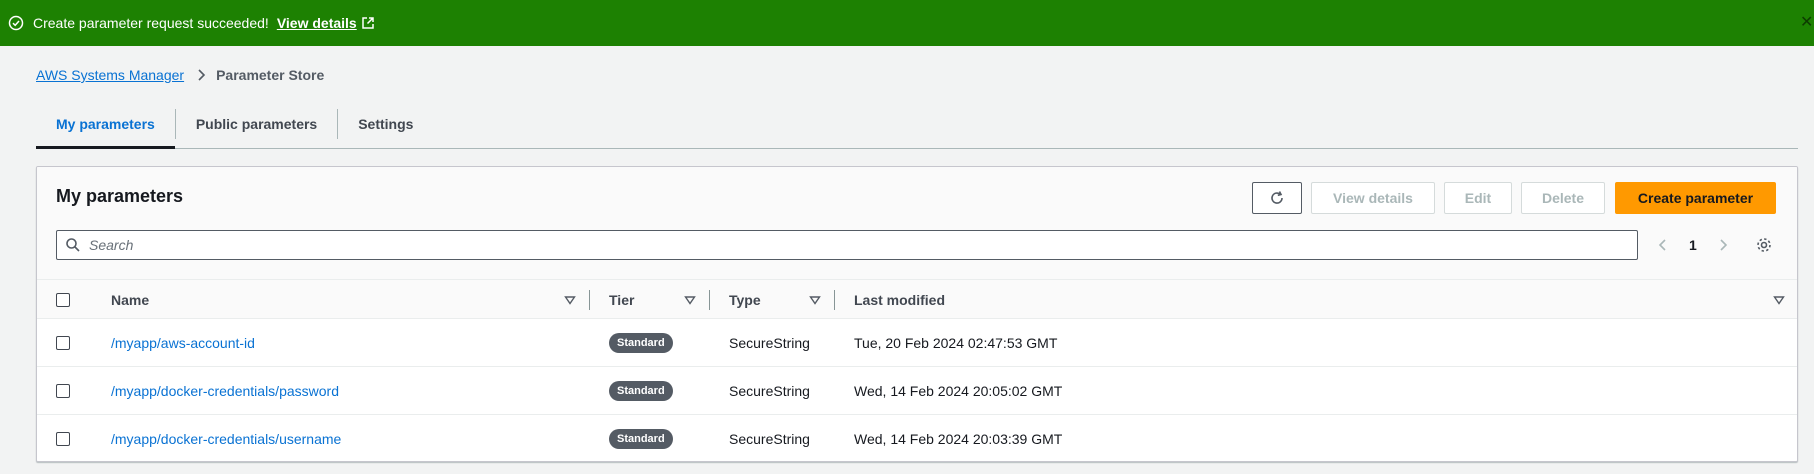  I want to click on view-details-link-label: View details, so click(316, 23).